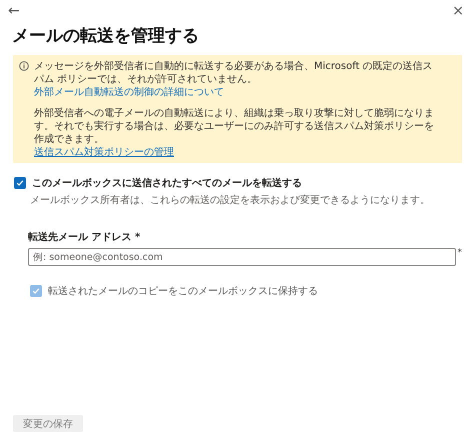  Describe the element at coordinates (458, 11) in the screenshot. I see `close-button: ×` at that location.